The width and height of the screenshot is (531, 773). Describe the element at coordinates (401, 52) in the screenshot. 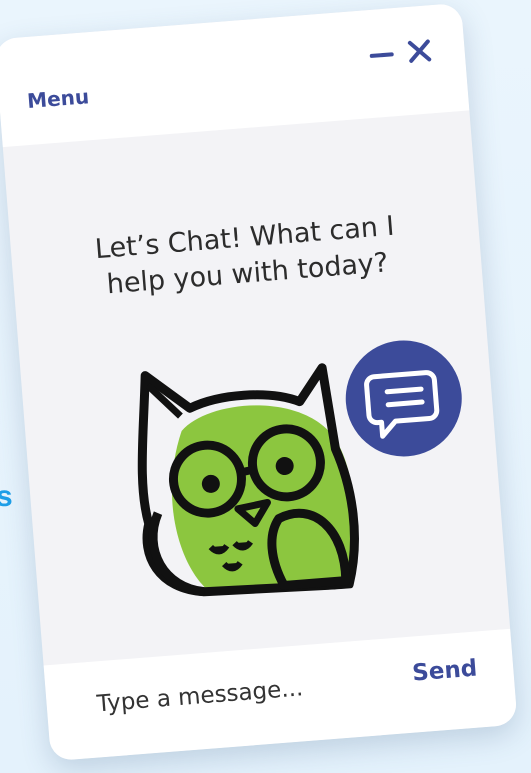

I see `window-controls` at that location.